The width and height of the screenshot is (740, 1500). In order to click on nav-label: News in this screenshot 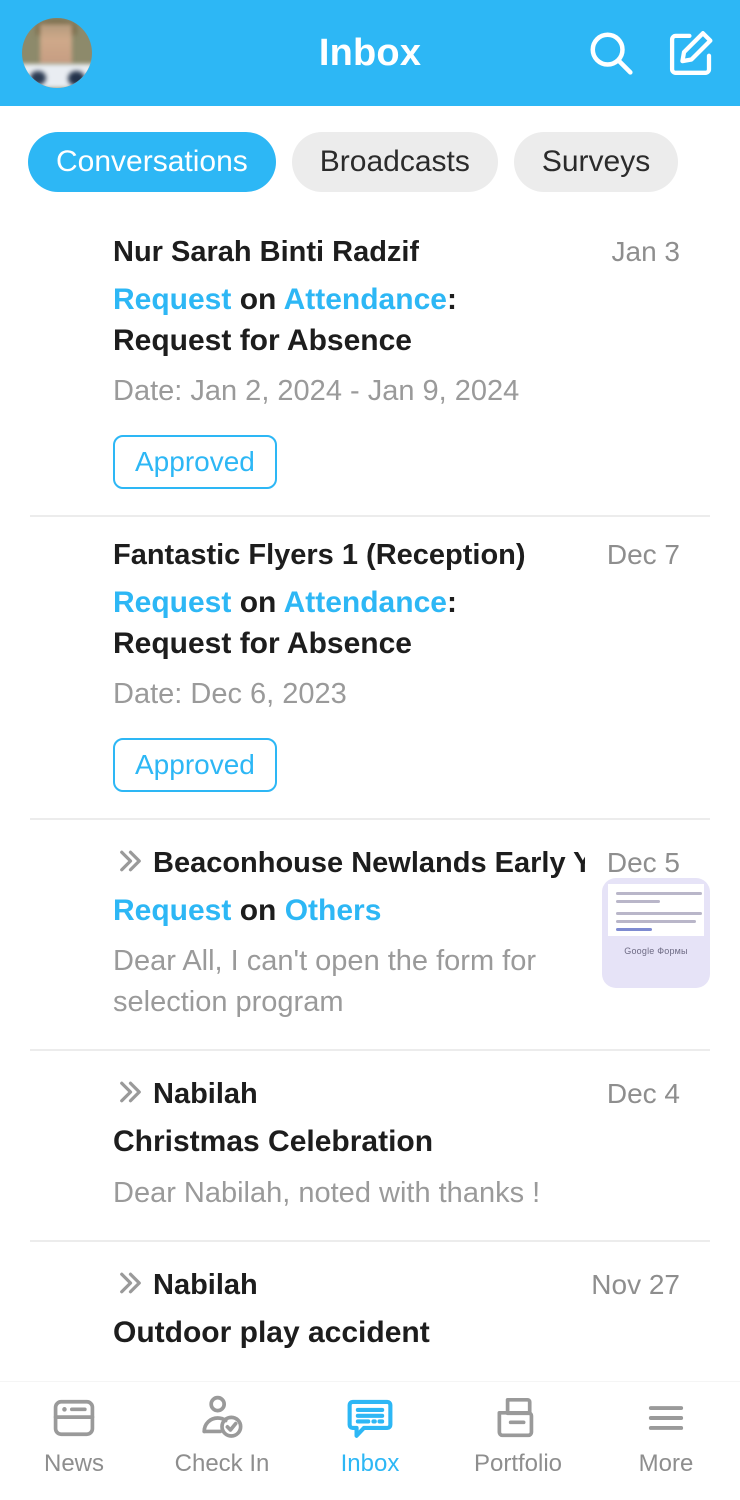, I will do `click(73, 1463)`.